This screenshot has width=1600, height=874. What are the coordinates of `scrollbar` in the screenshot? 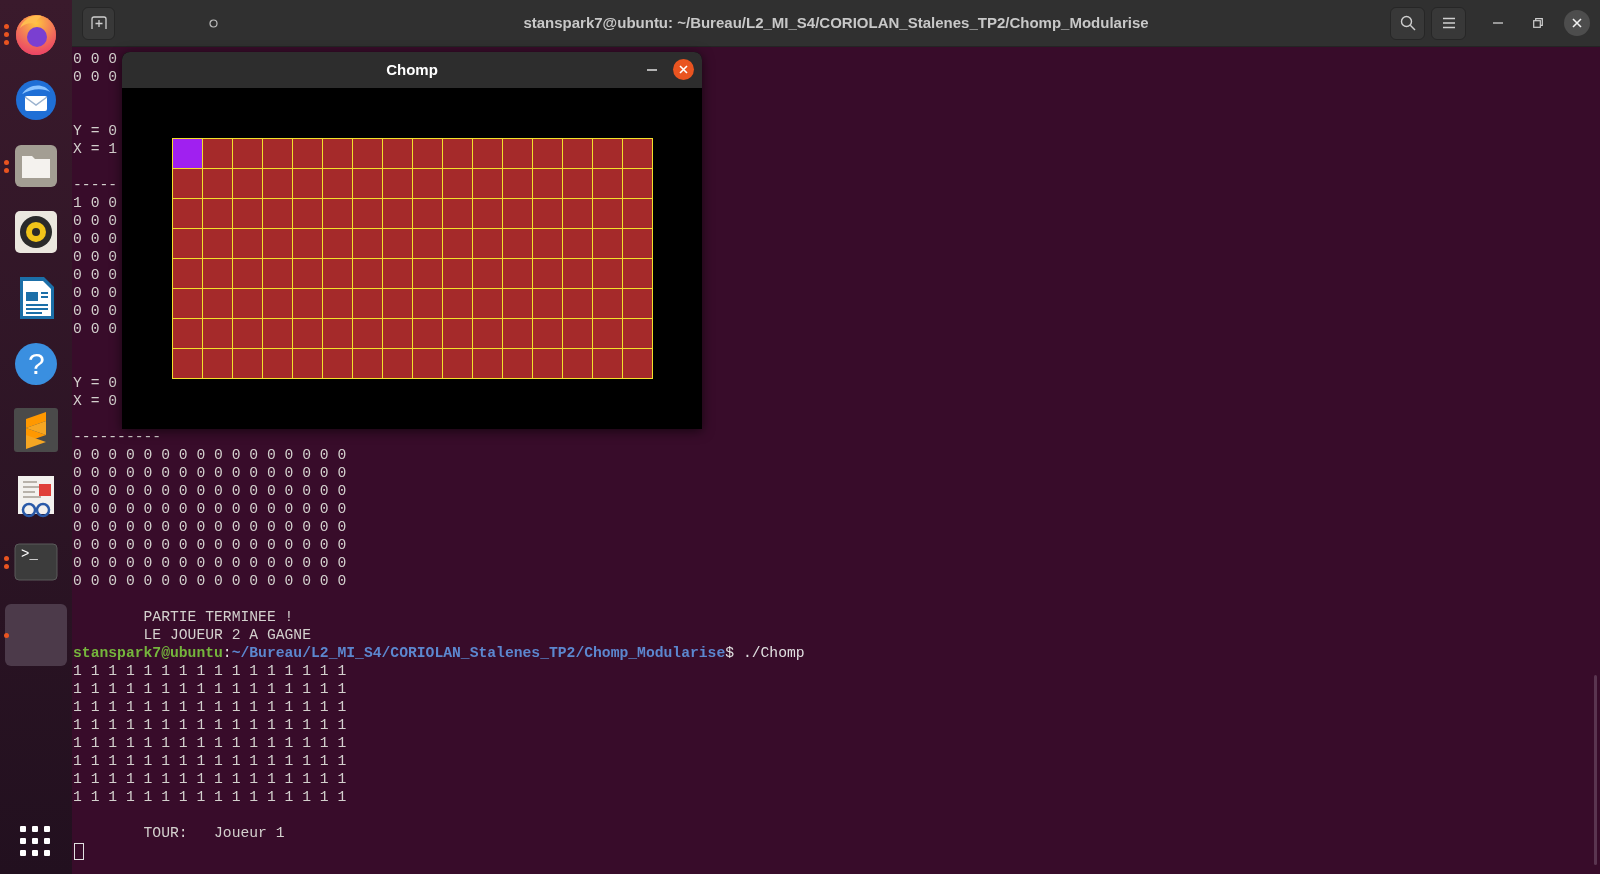 It's located at (1595, 770).